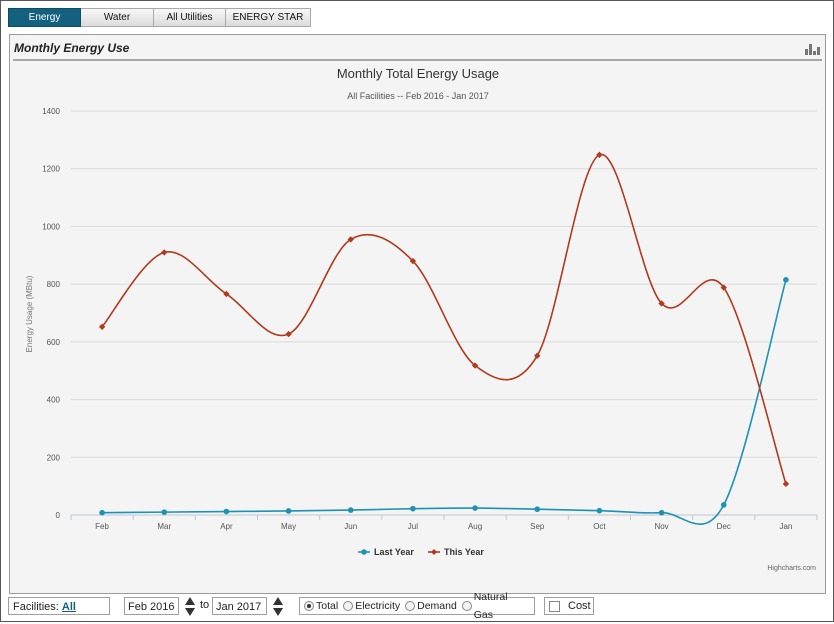  What do you see at coordinates (464, 552) in the screenshot?
I see `legend-label-this-year: This Year` at bounding box center [464, 552].